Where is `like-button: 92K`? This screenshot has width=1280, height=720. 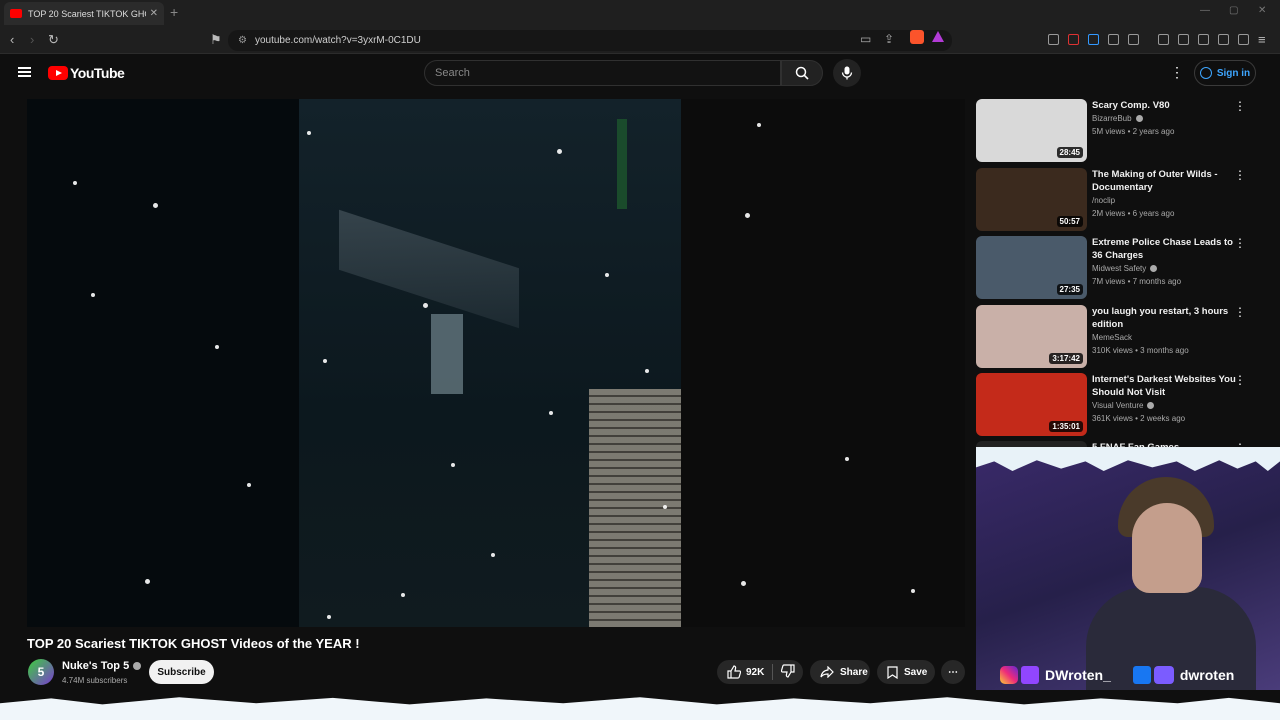
like-button: 92K is located at coordinates (745, 672).